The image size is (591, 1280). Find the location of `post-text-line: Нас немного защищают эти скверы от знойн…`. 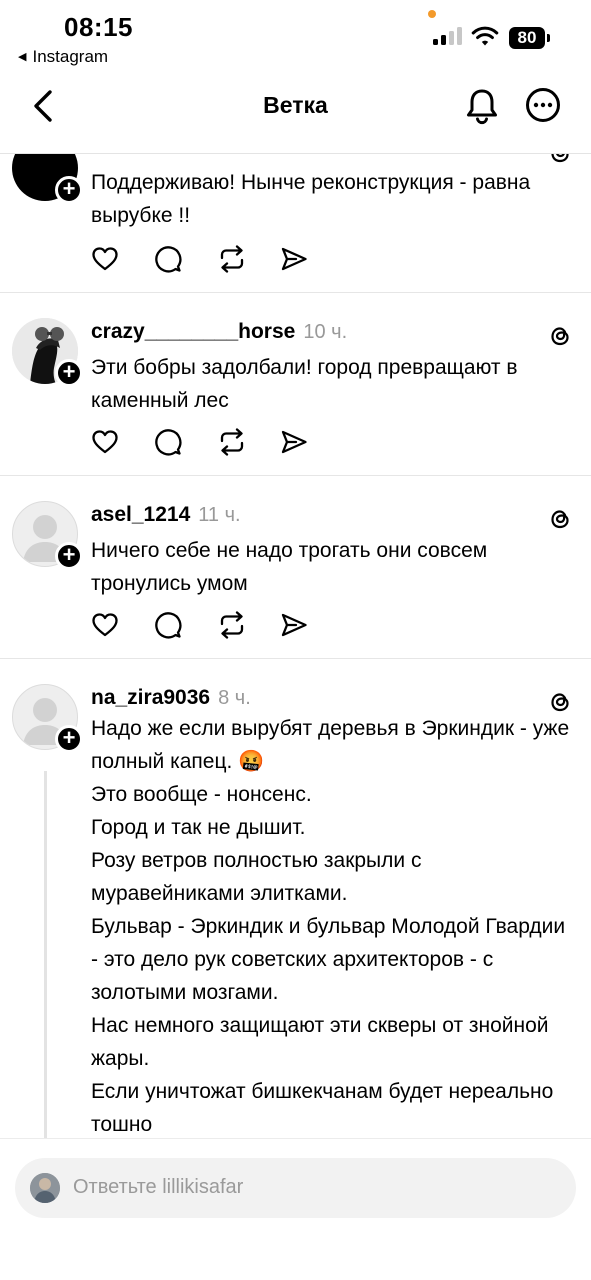

post-text-line: Нас немного защищают эти скверы от знойн… is located at coordinates (320, 1042).